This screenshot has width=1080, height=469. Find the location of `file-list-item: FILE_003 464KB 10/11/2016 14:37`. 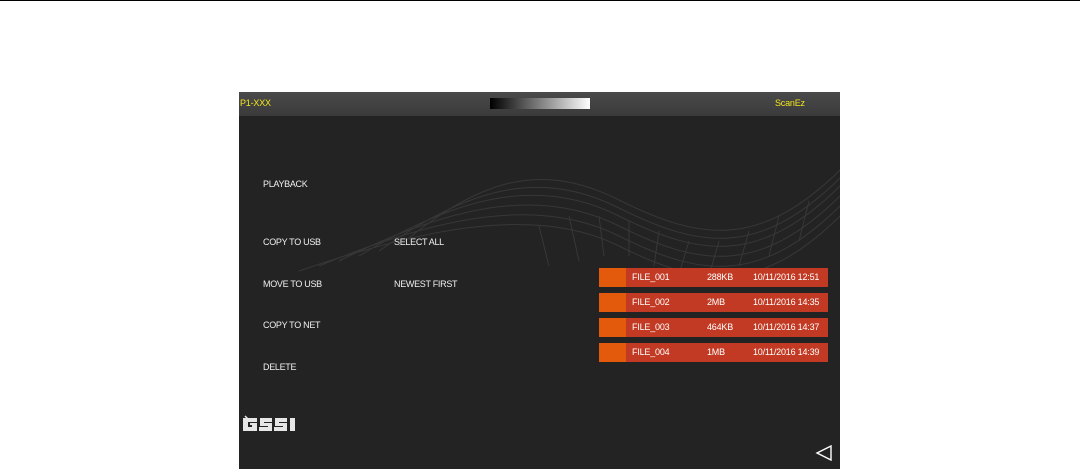

file-list-item: FILE_003 464KB 10/11/2016 14:37 is located at coordinates (713, 327).